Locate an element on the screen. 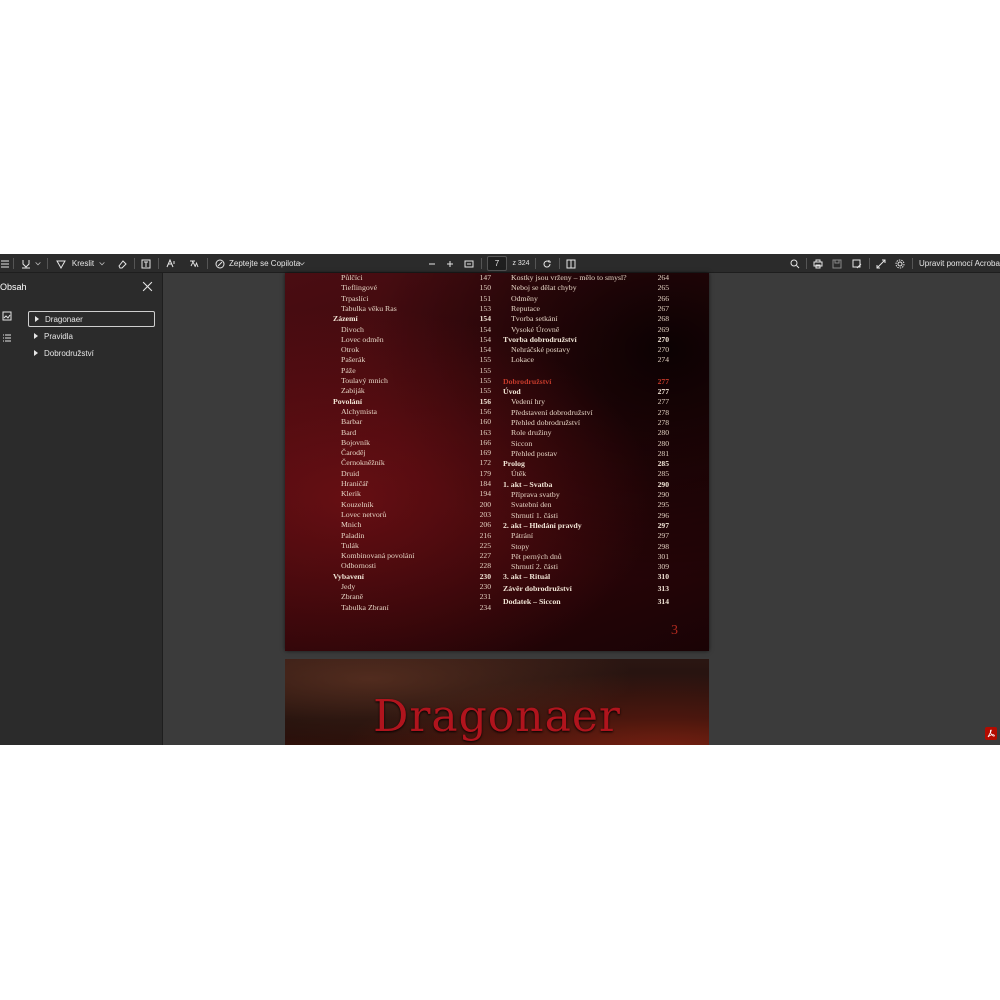  toc-entry-title: Bojovník is located at coordinates (356, 442).